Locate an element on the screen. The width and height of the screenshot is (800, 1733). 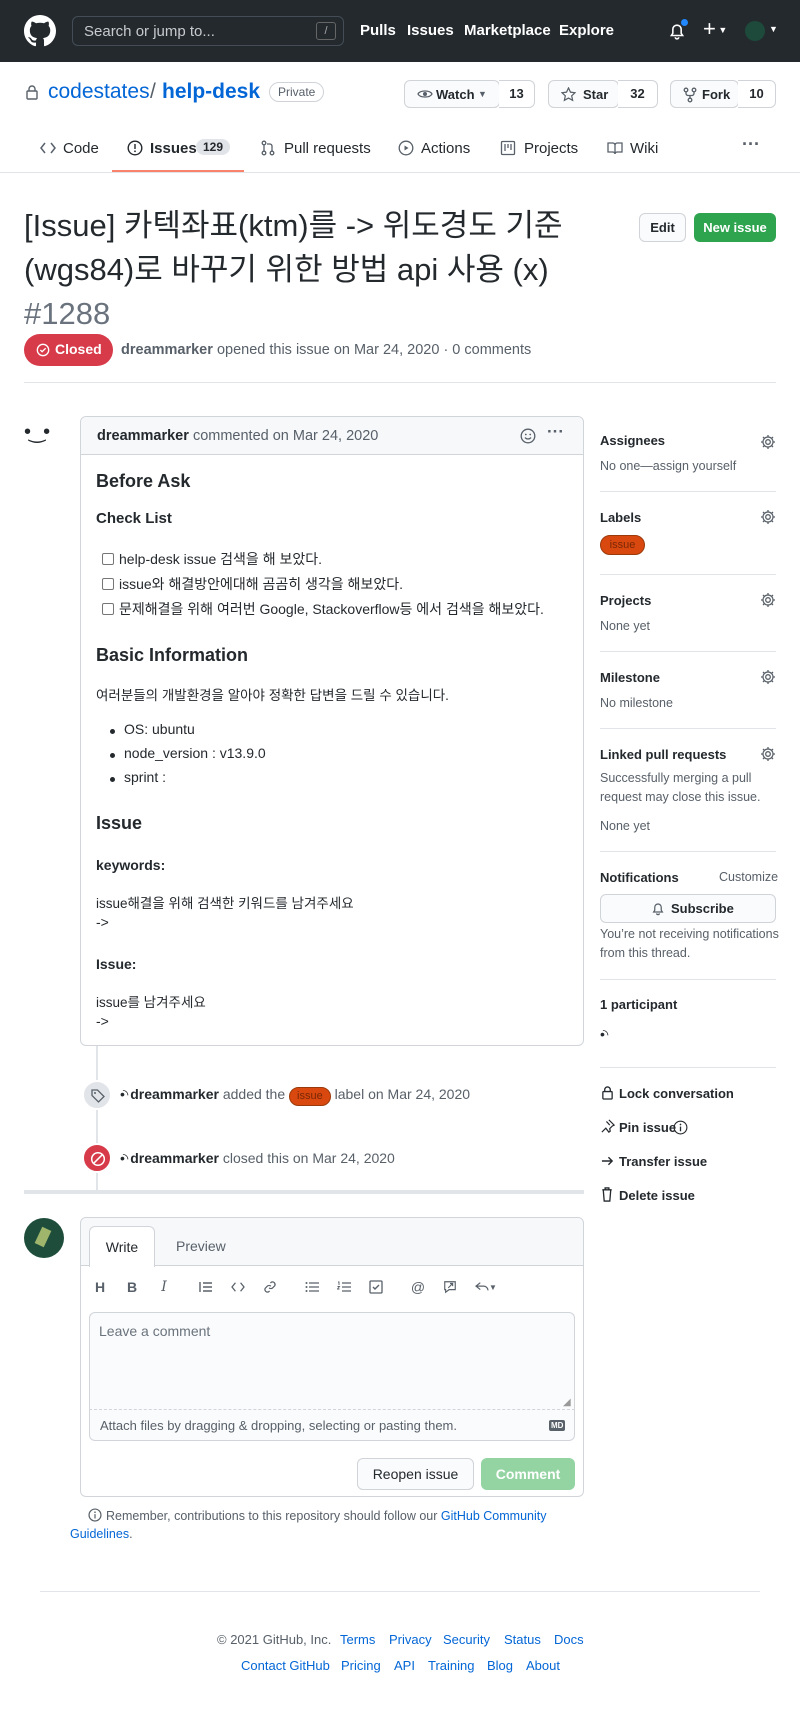
reopen-issue-button: Reopen issue is located at coordinates (415, 1474).